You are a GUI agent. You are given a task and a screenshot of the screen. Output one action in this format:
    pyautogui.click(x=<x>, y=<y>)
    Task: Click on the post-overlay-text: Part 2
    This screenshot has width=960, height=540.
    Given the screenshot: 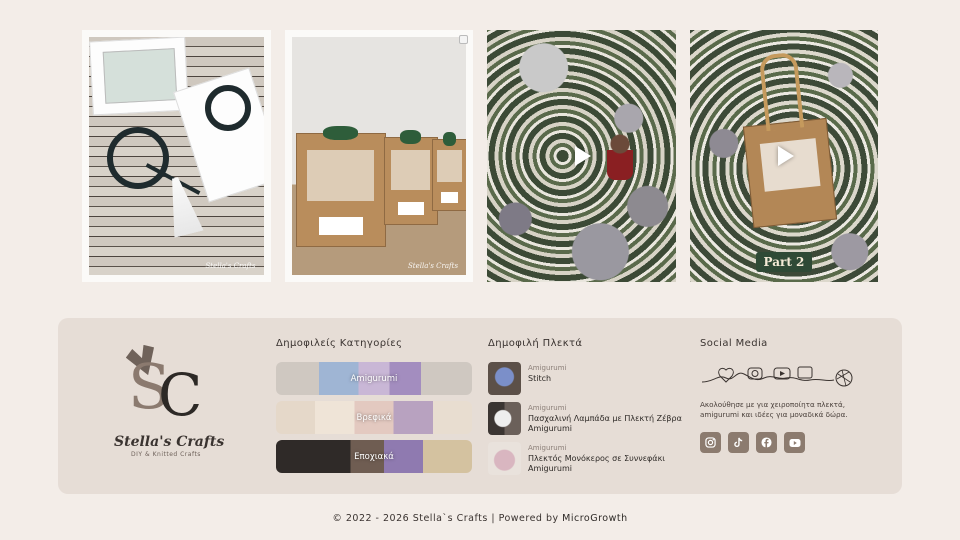 What is the action you would take?
    pyautogui.click(x=784, y=262)
    